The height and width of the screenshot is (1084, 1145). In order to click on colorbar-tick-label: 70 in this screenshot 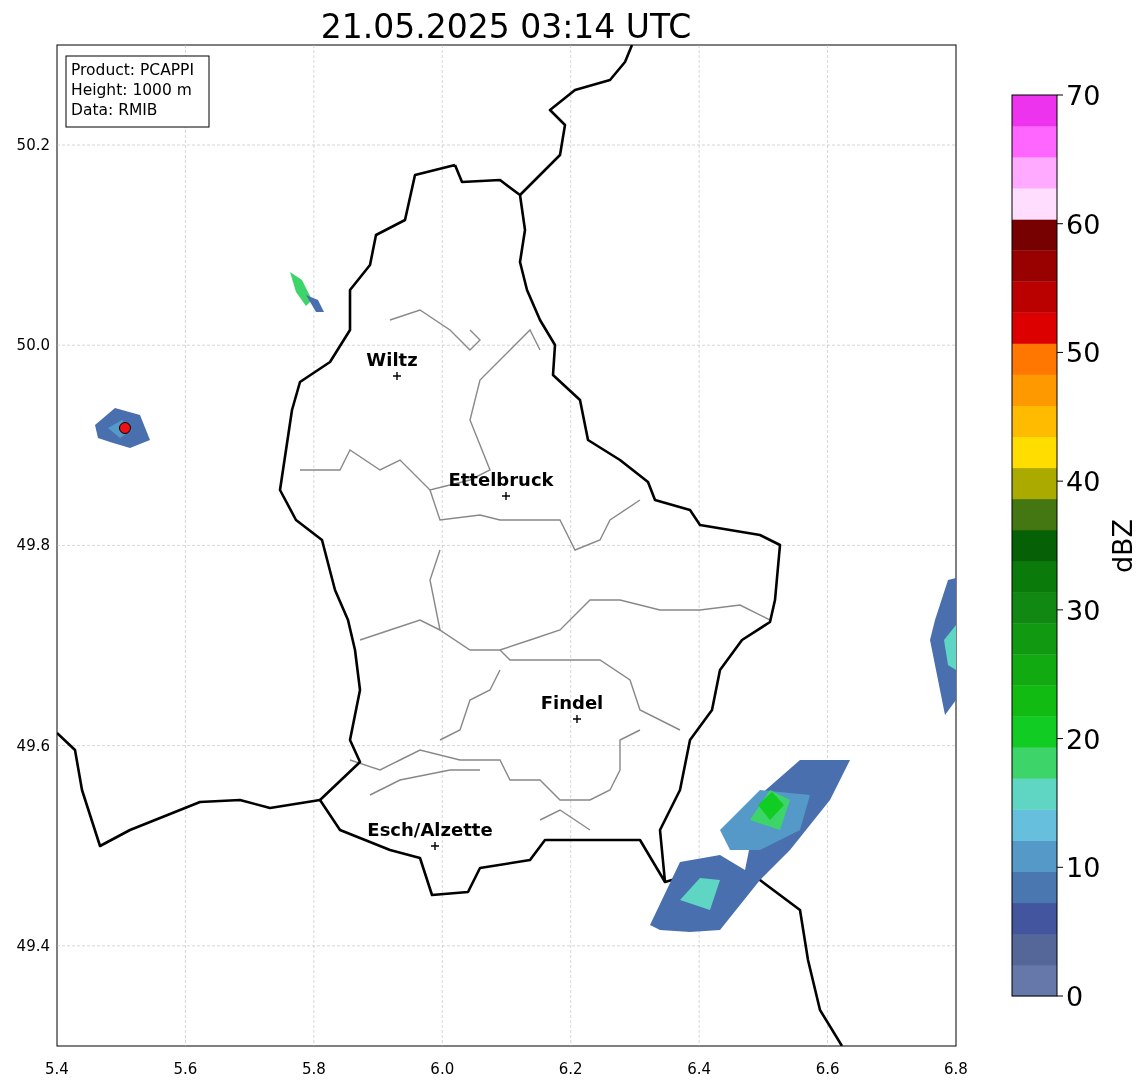, I will do `click(1083, 95)`.